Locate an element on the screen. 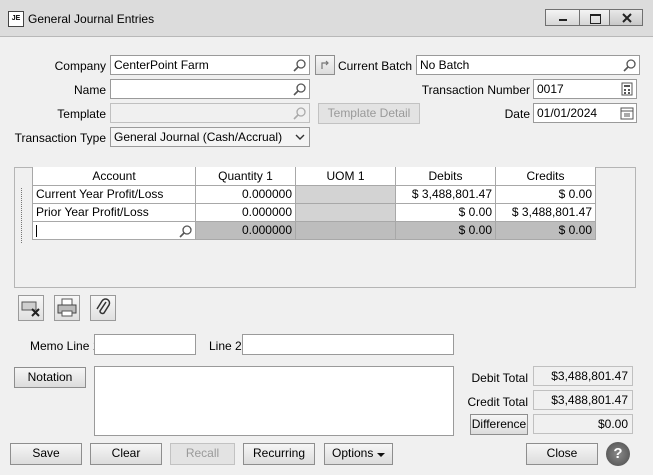  company-label: Company is located at coordinates (80, 66).